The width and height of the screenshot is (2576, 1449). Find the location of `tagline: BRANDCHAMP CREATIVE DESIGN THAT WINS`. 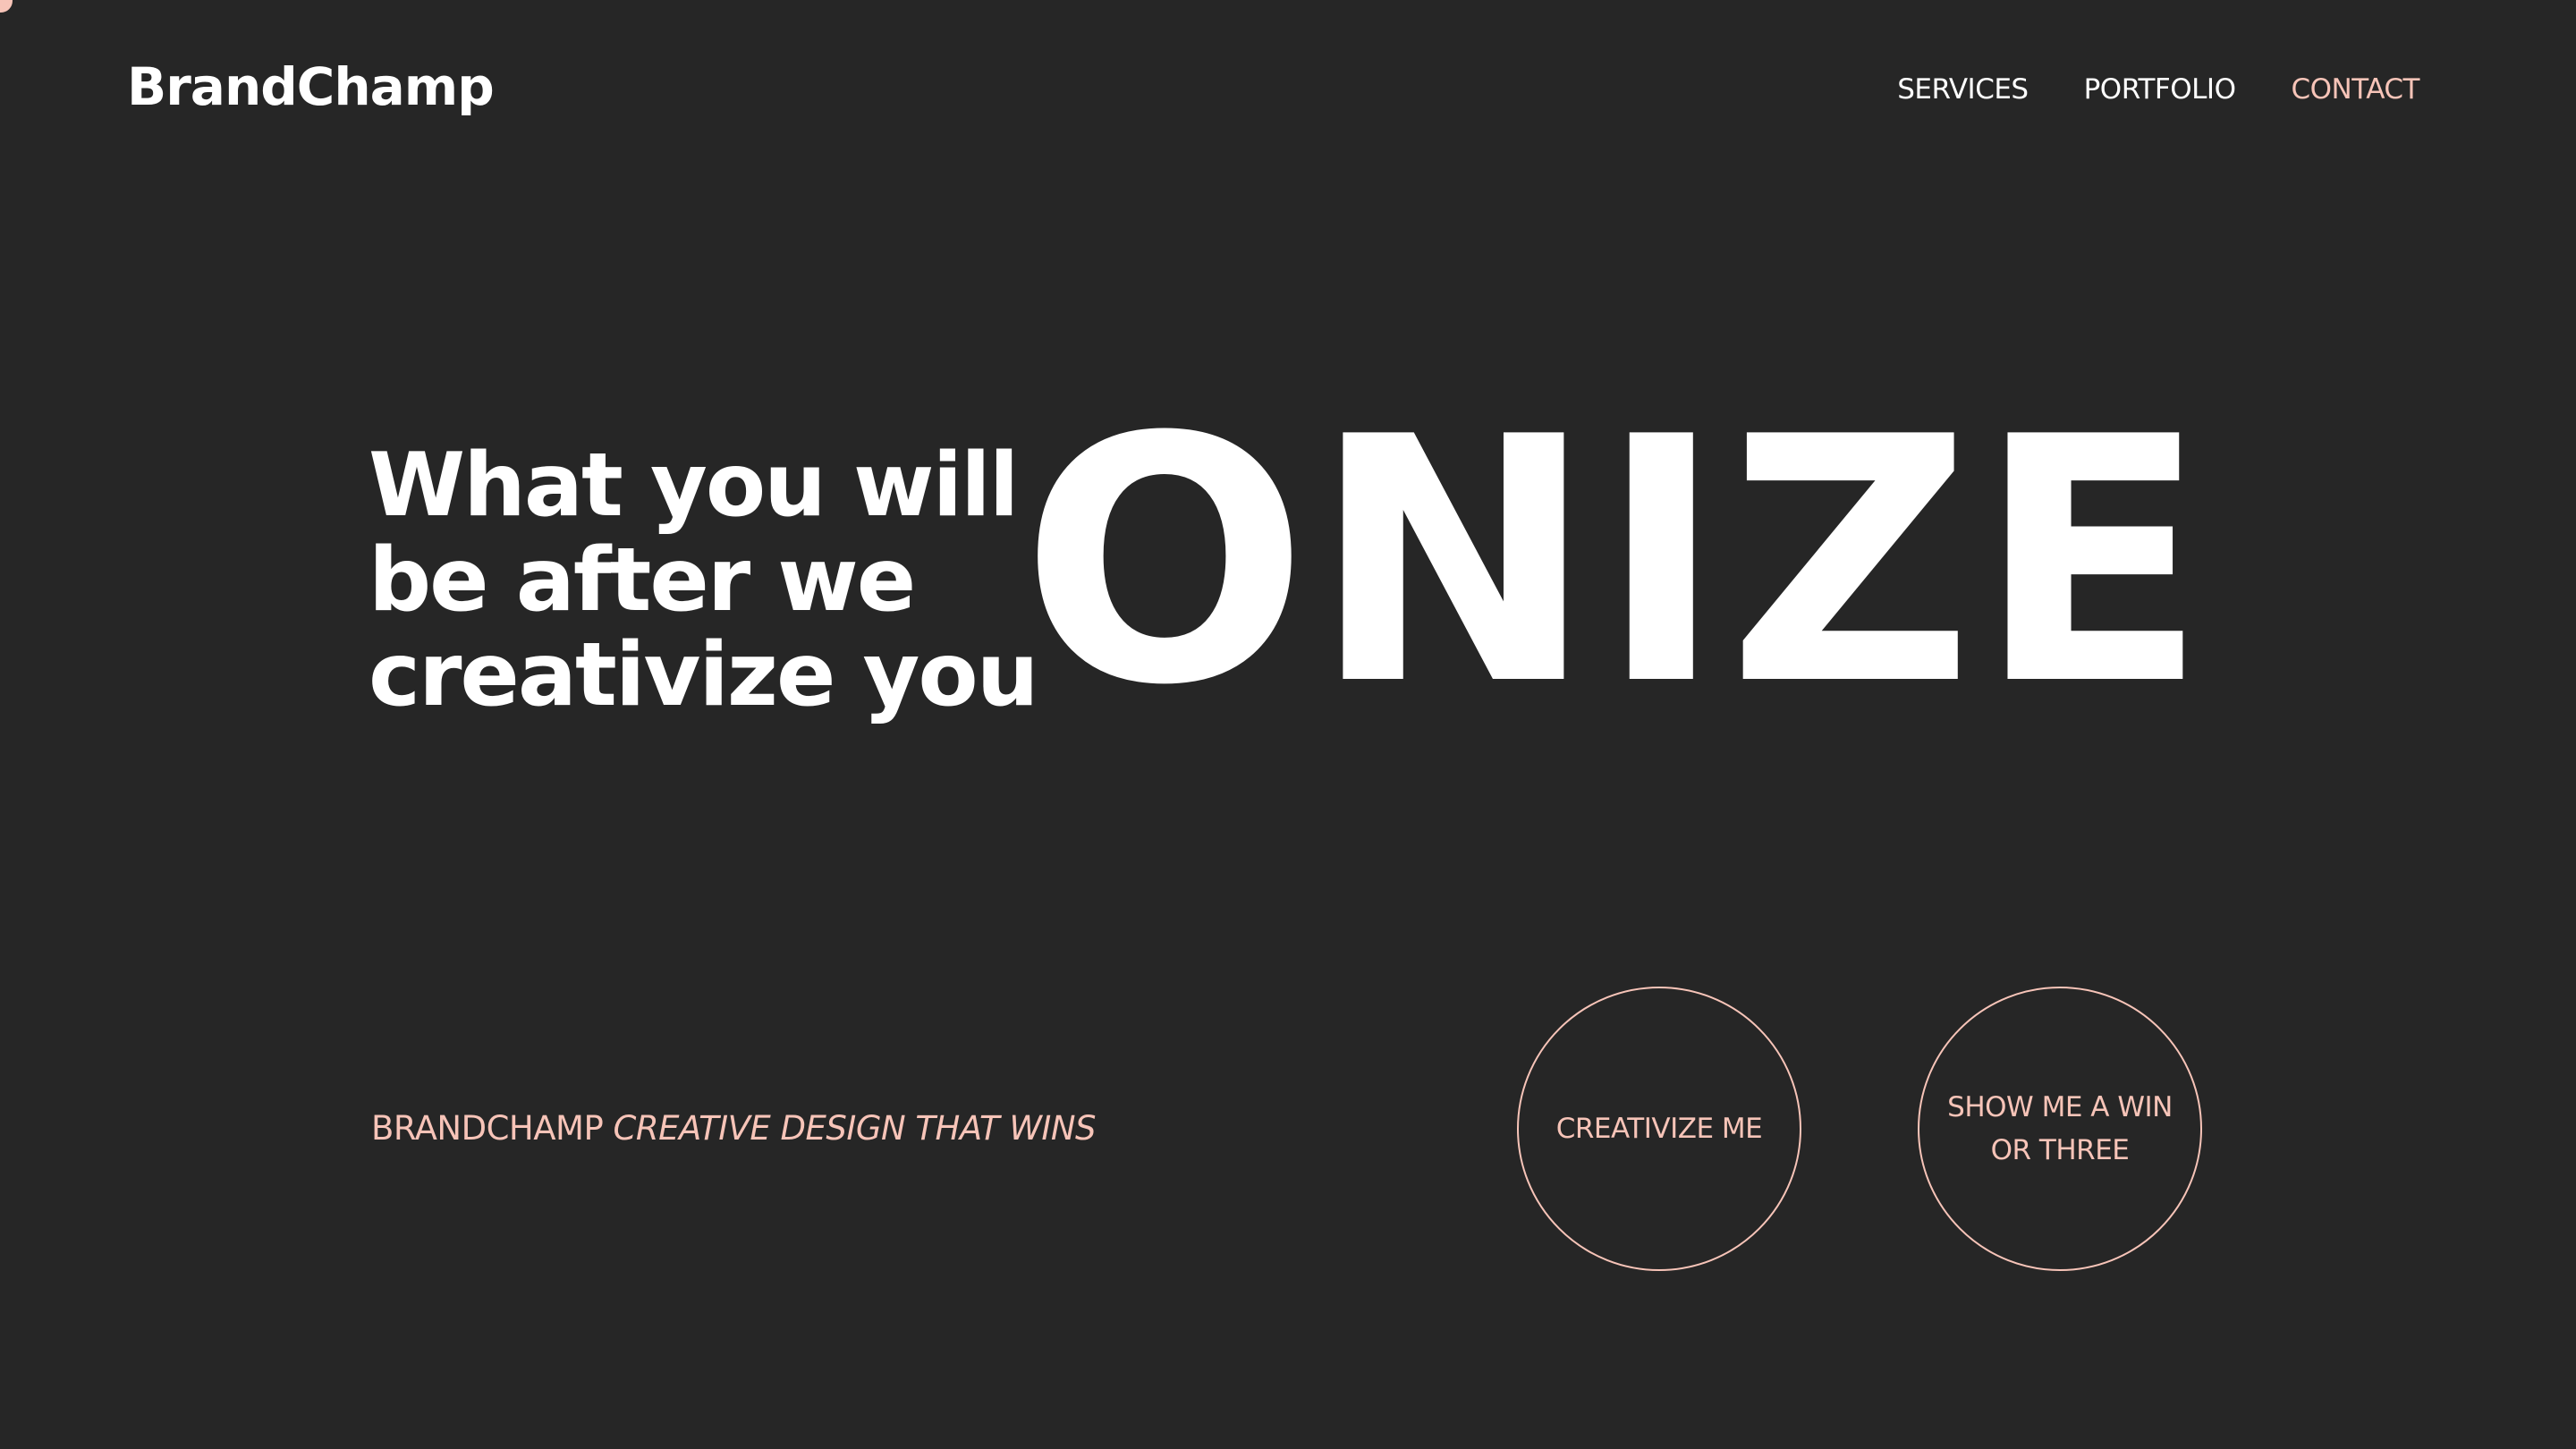

tagline: BRANDCHAMP CREATIVE DESIGN THAT WINS is located at coordinates (734, 1128).